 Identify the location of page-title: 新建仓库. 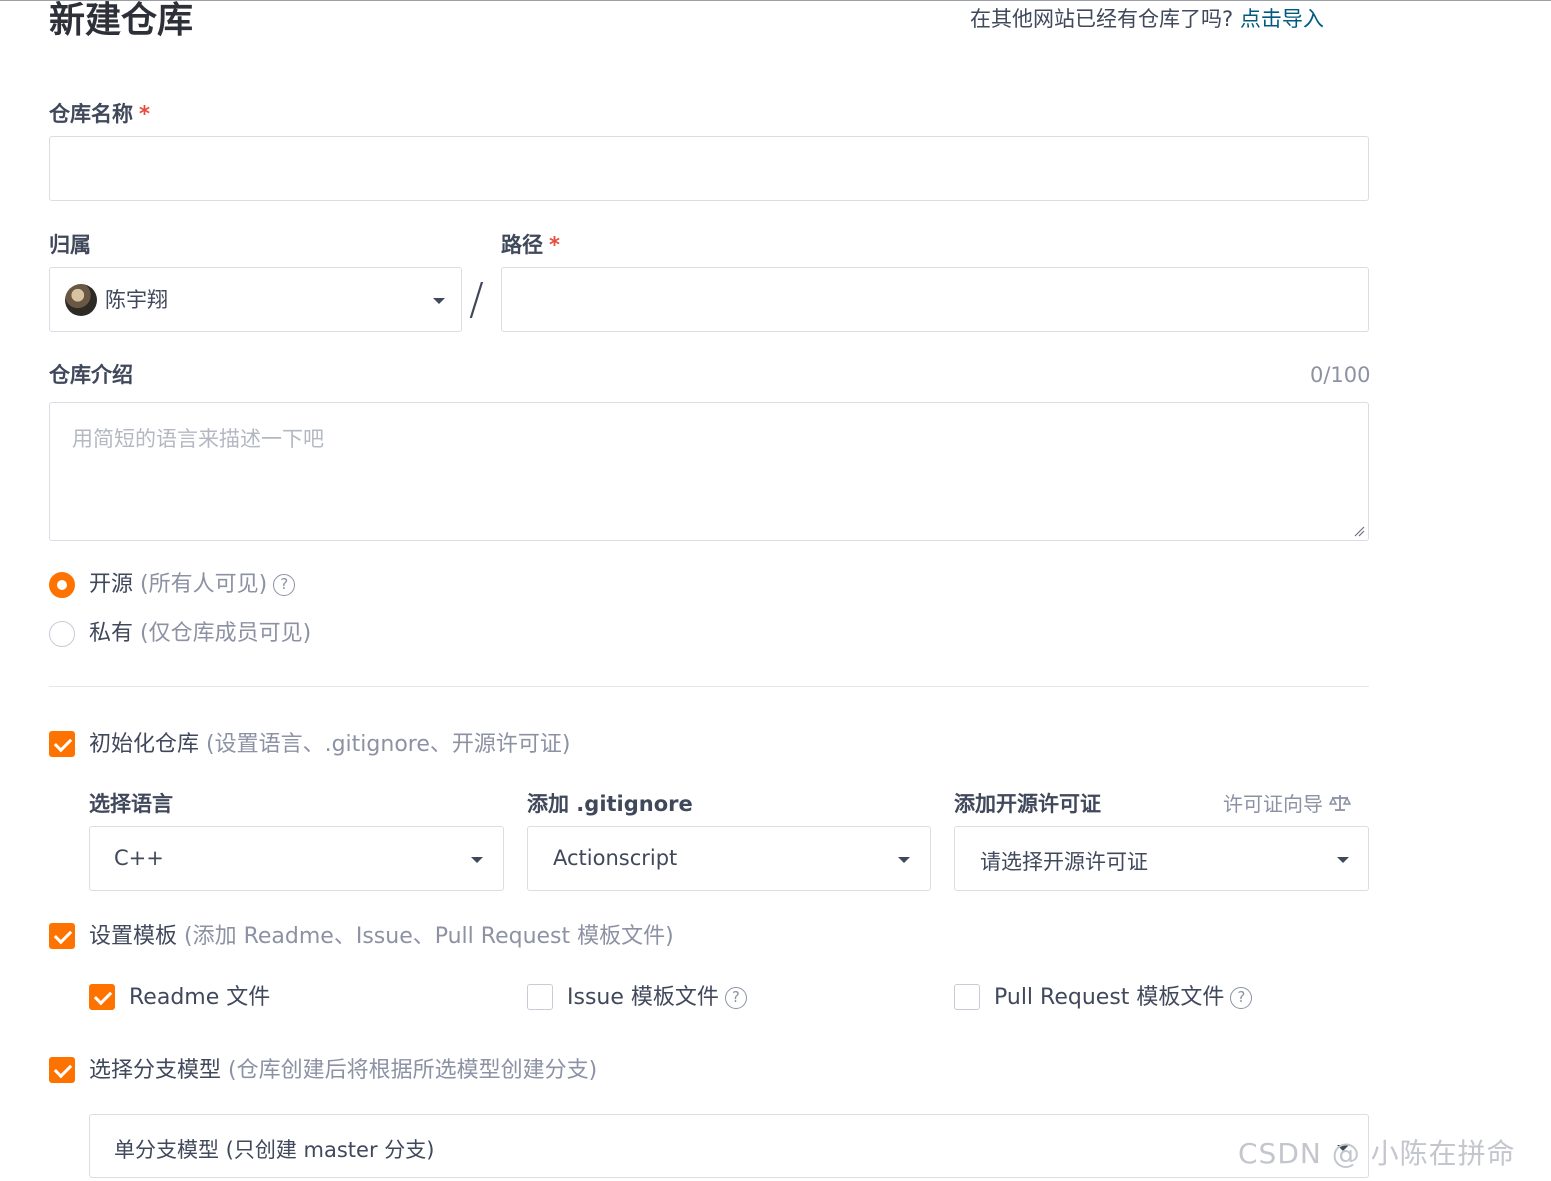
(121, 20).